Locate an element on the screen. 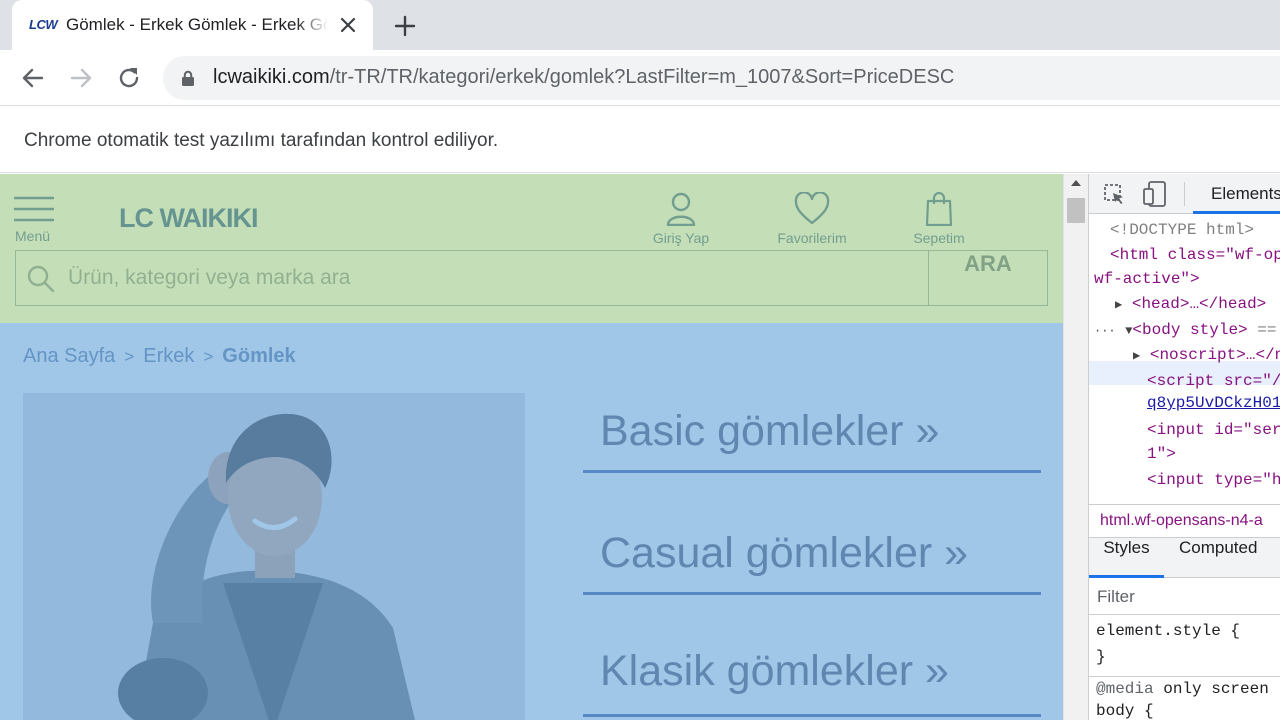  rule-body: body { is located at coordinates (1125, 710).